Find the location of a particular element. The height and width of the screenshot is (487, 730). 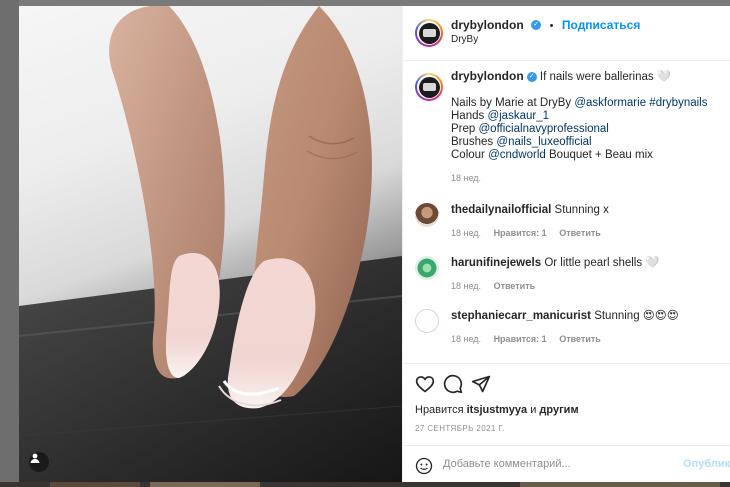

mention-link: @cndworld is located at coordinates (517, 155).